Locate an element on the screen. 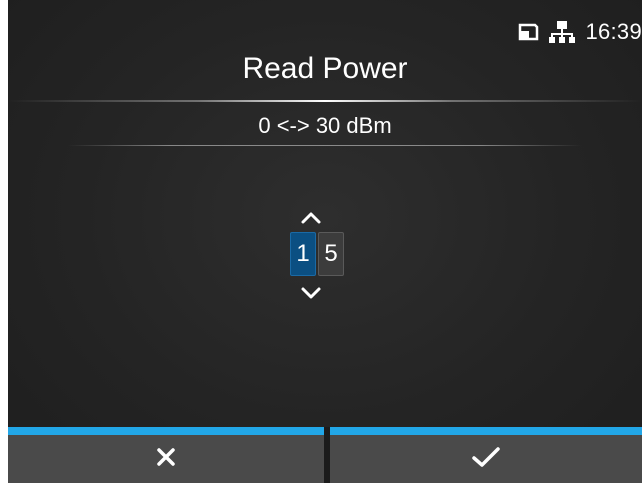 This screenshot has width=642, height=483. cancel-button is located at coordinates (166, 455).